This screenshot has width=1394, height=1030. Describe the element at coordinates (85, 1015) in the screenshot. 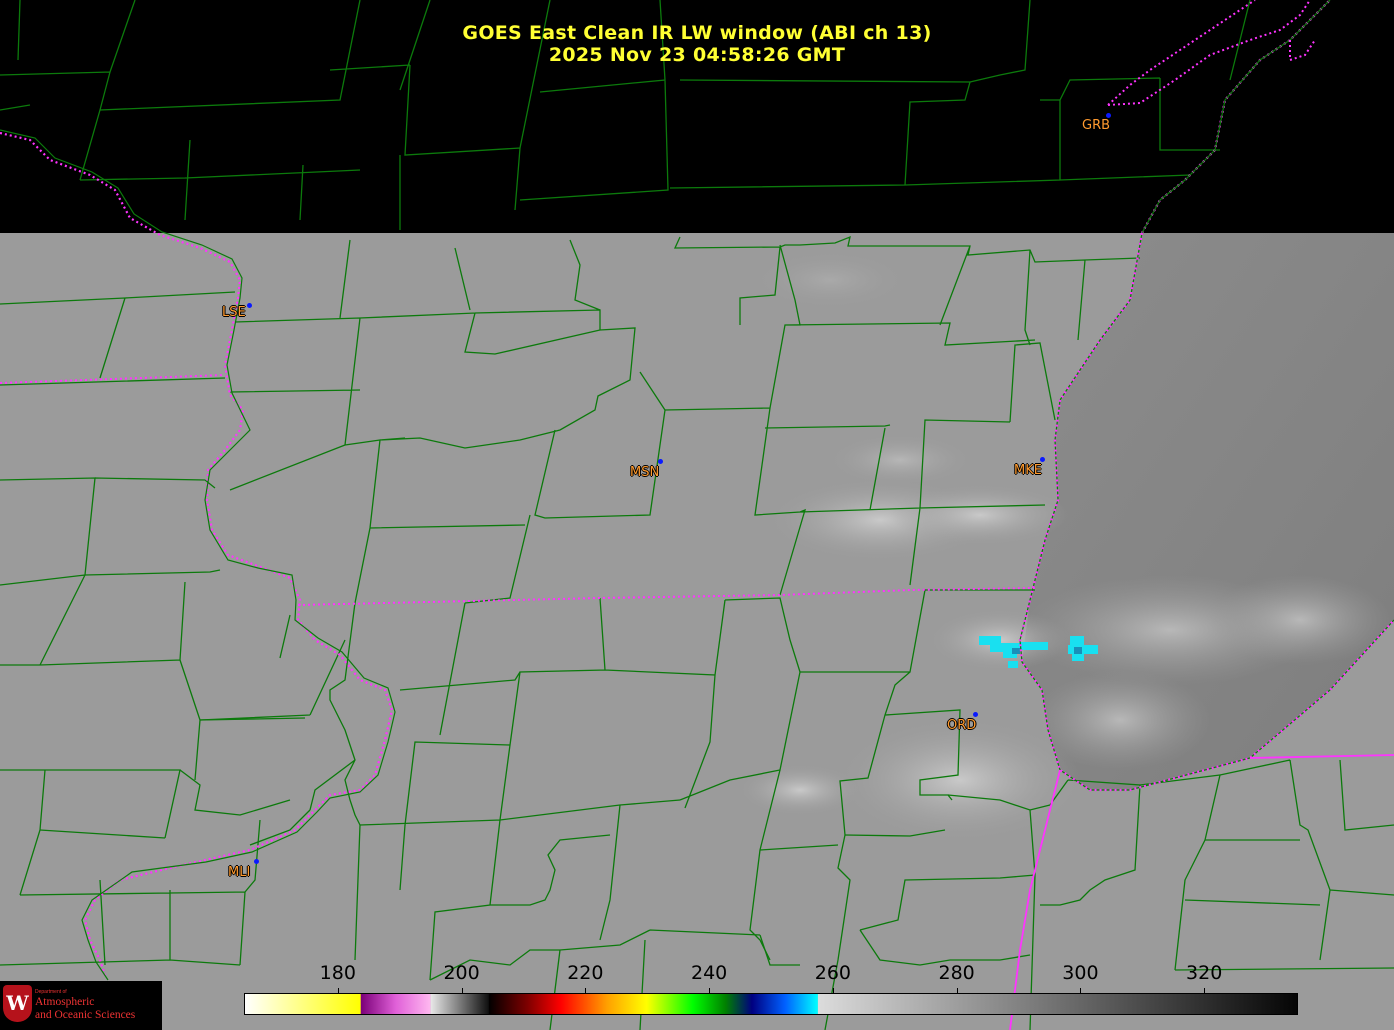

I see `logo-line2: and Oceanic Sciences` at that location.